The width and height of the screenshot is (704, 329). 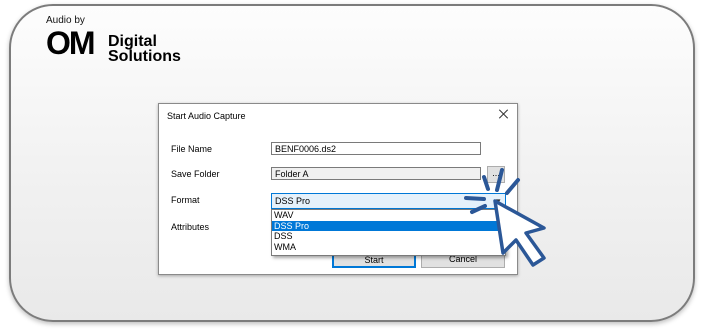 What do you see at coordinates (376, 173) in the screenshot?
I see `save-folder-field: Folder A` at bounding box center [376, 173].